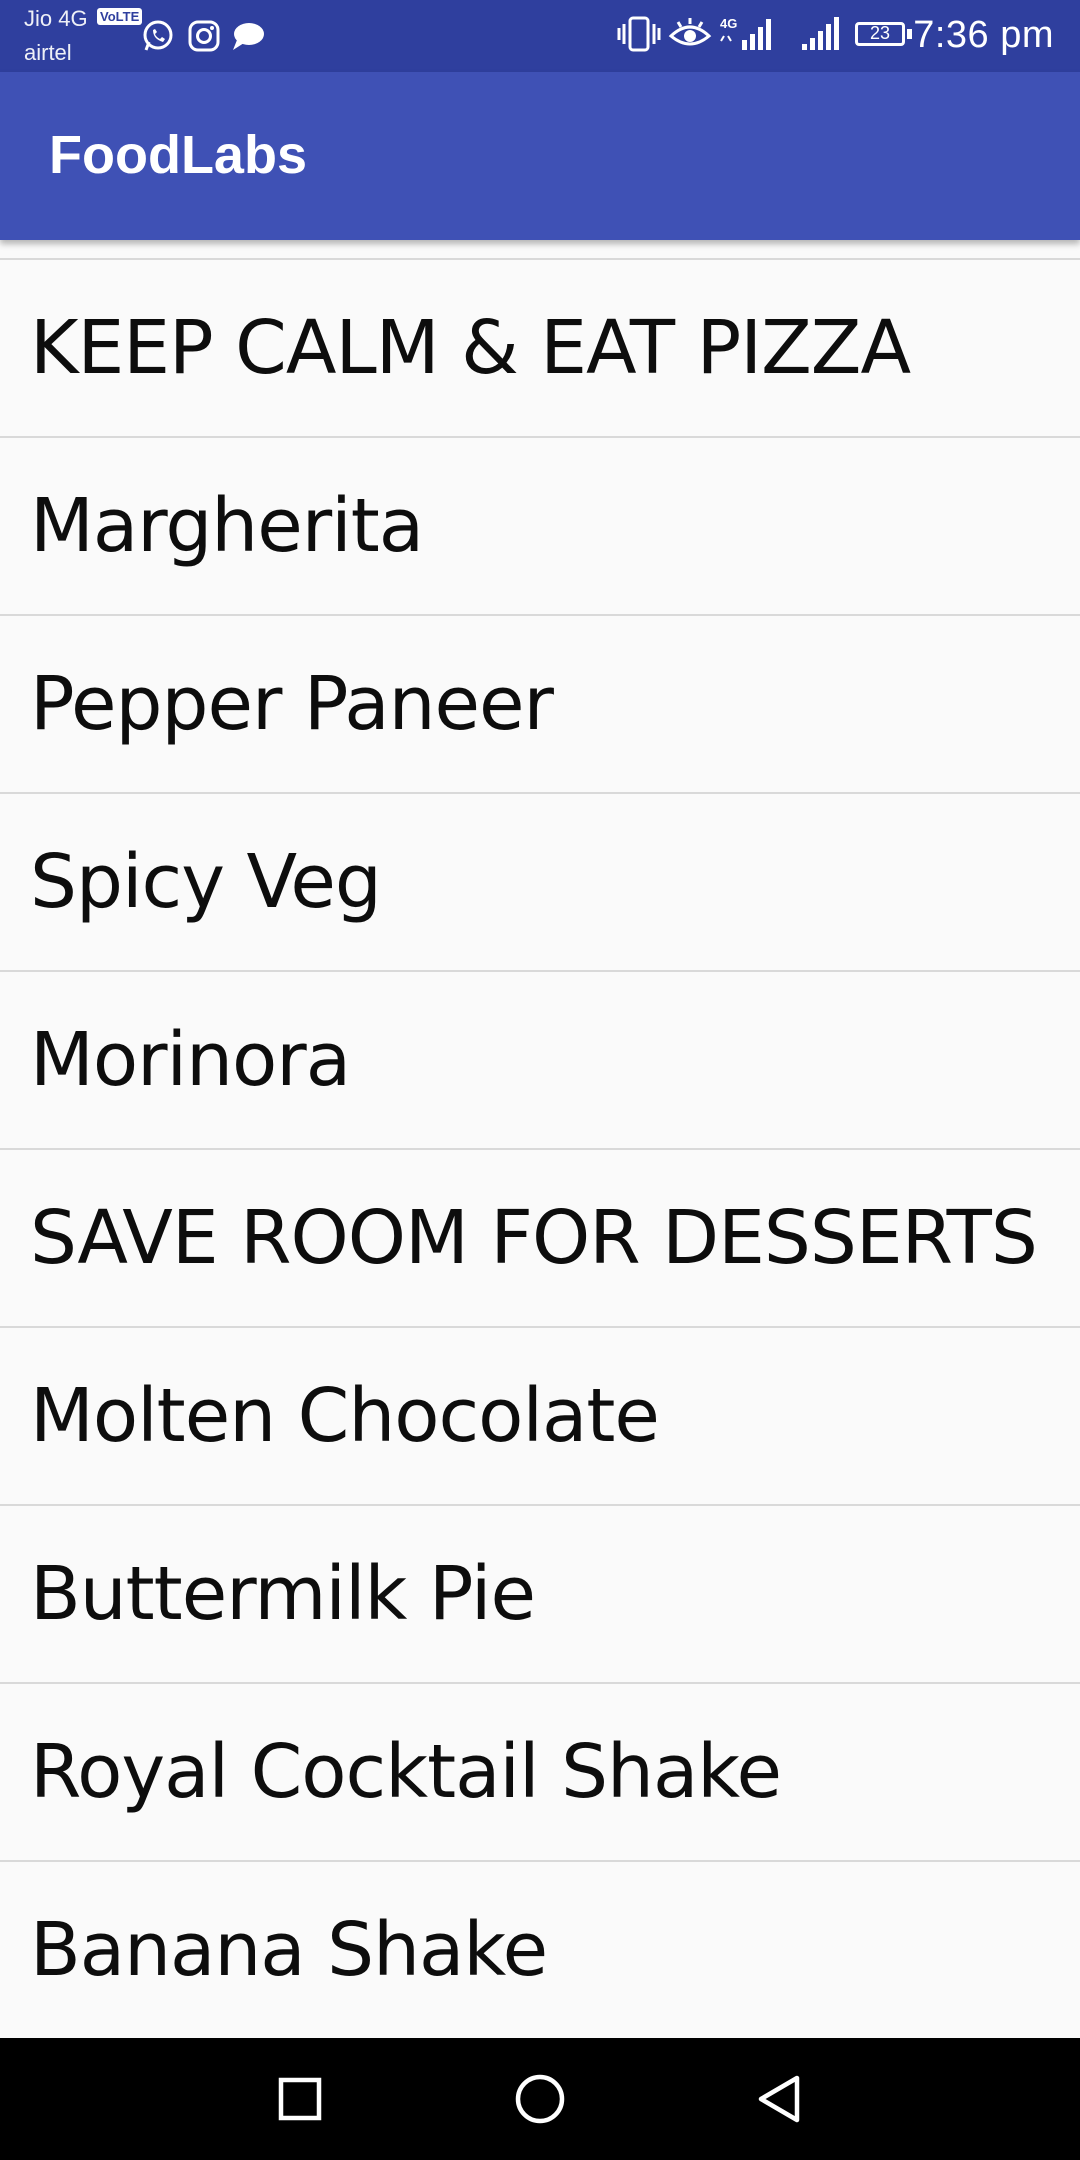 Image resolution: width=1080 pixels, height=2160 pixels. Describe the element at coordinates (540, 36) in the screenshot. I see `status-bar: Jio 4G VoLTE airtel 4G 23 7:36 pm` at that location.